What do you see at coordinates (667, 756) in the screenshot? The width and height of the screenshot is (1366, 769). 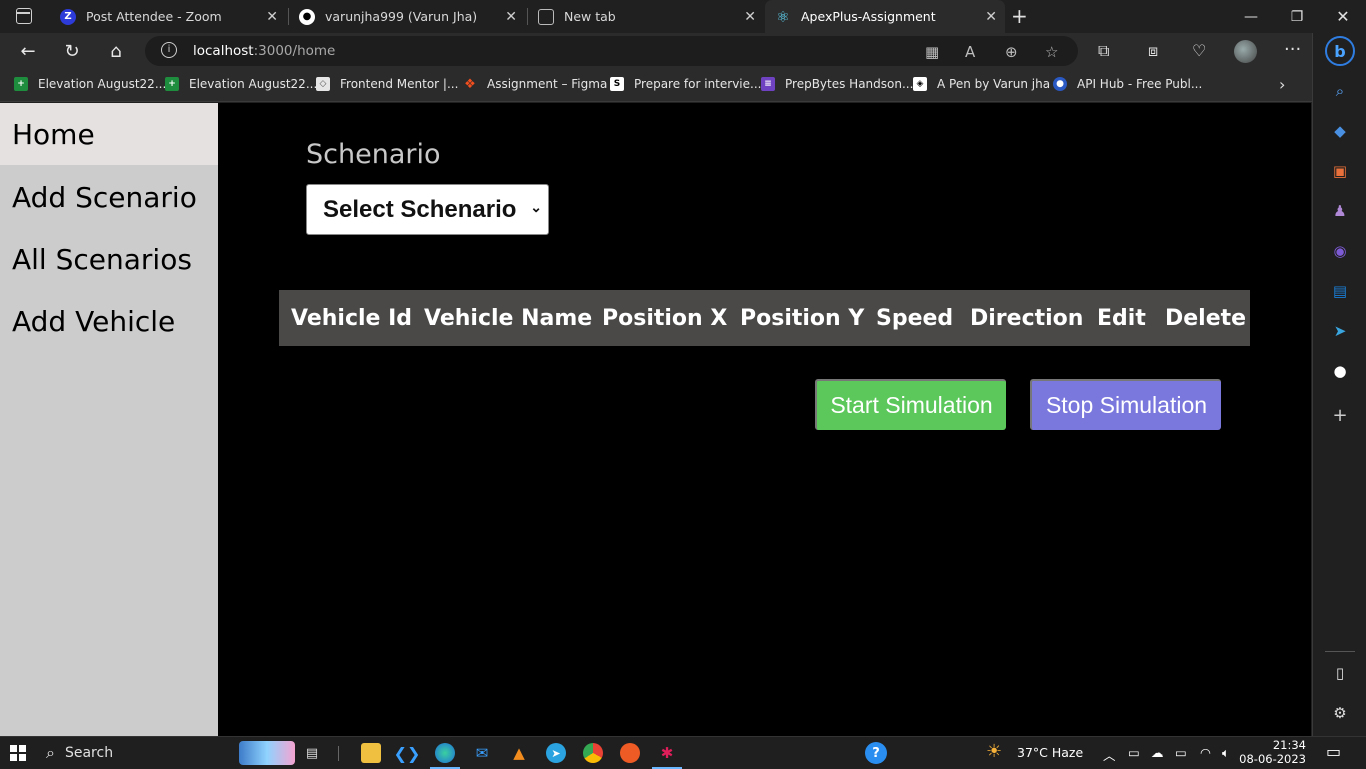 I see `slack-icon: ✱` at bounding box center [667, 756].